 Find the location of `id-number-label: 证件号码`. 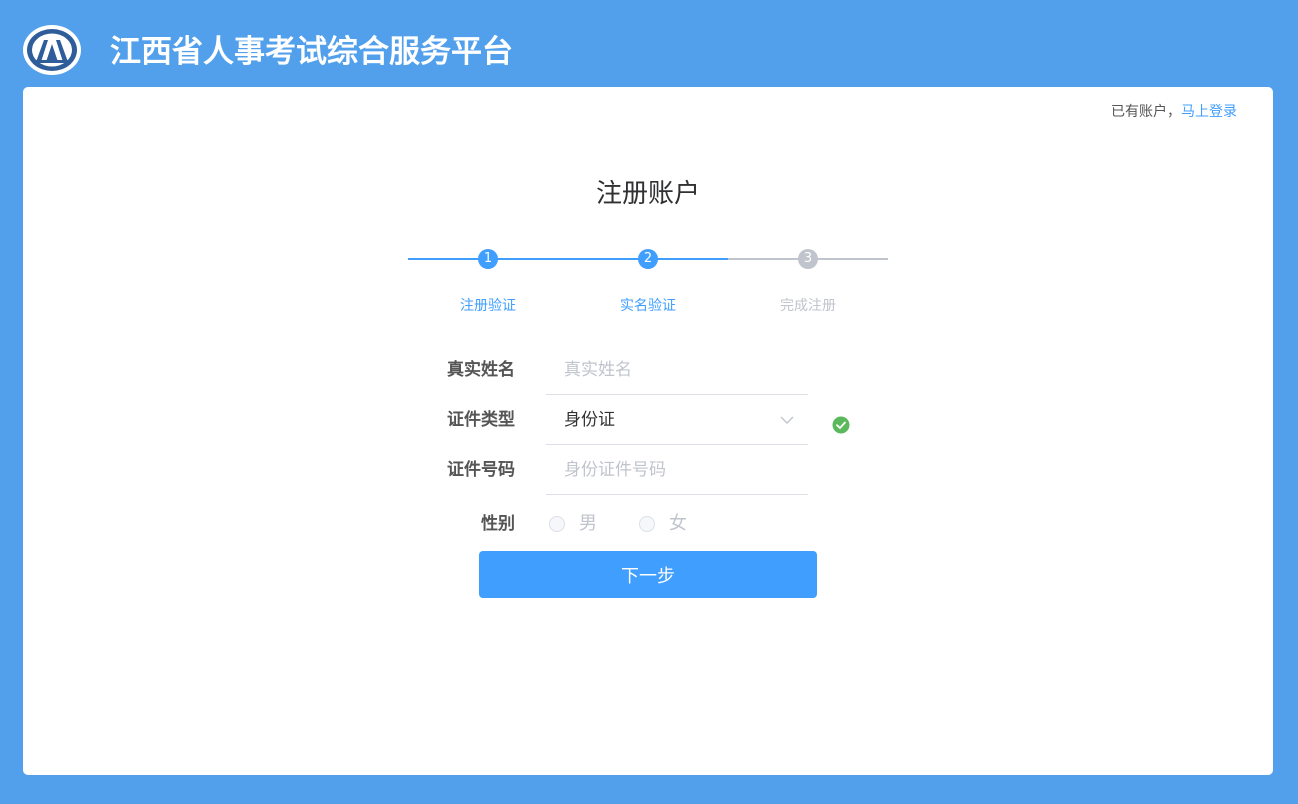

id-number-label: 证件号码 is located at coordinates (481, 470).